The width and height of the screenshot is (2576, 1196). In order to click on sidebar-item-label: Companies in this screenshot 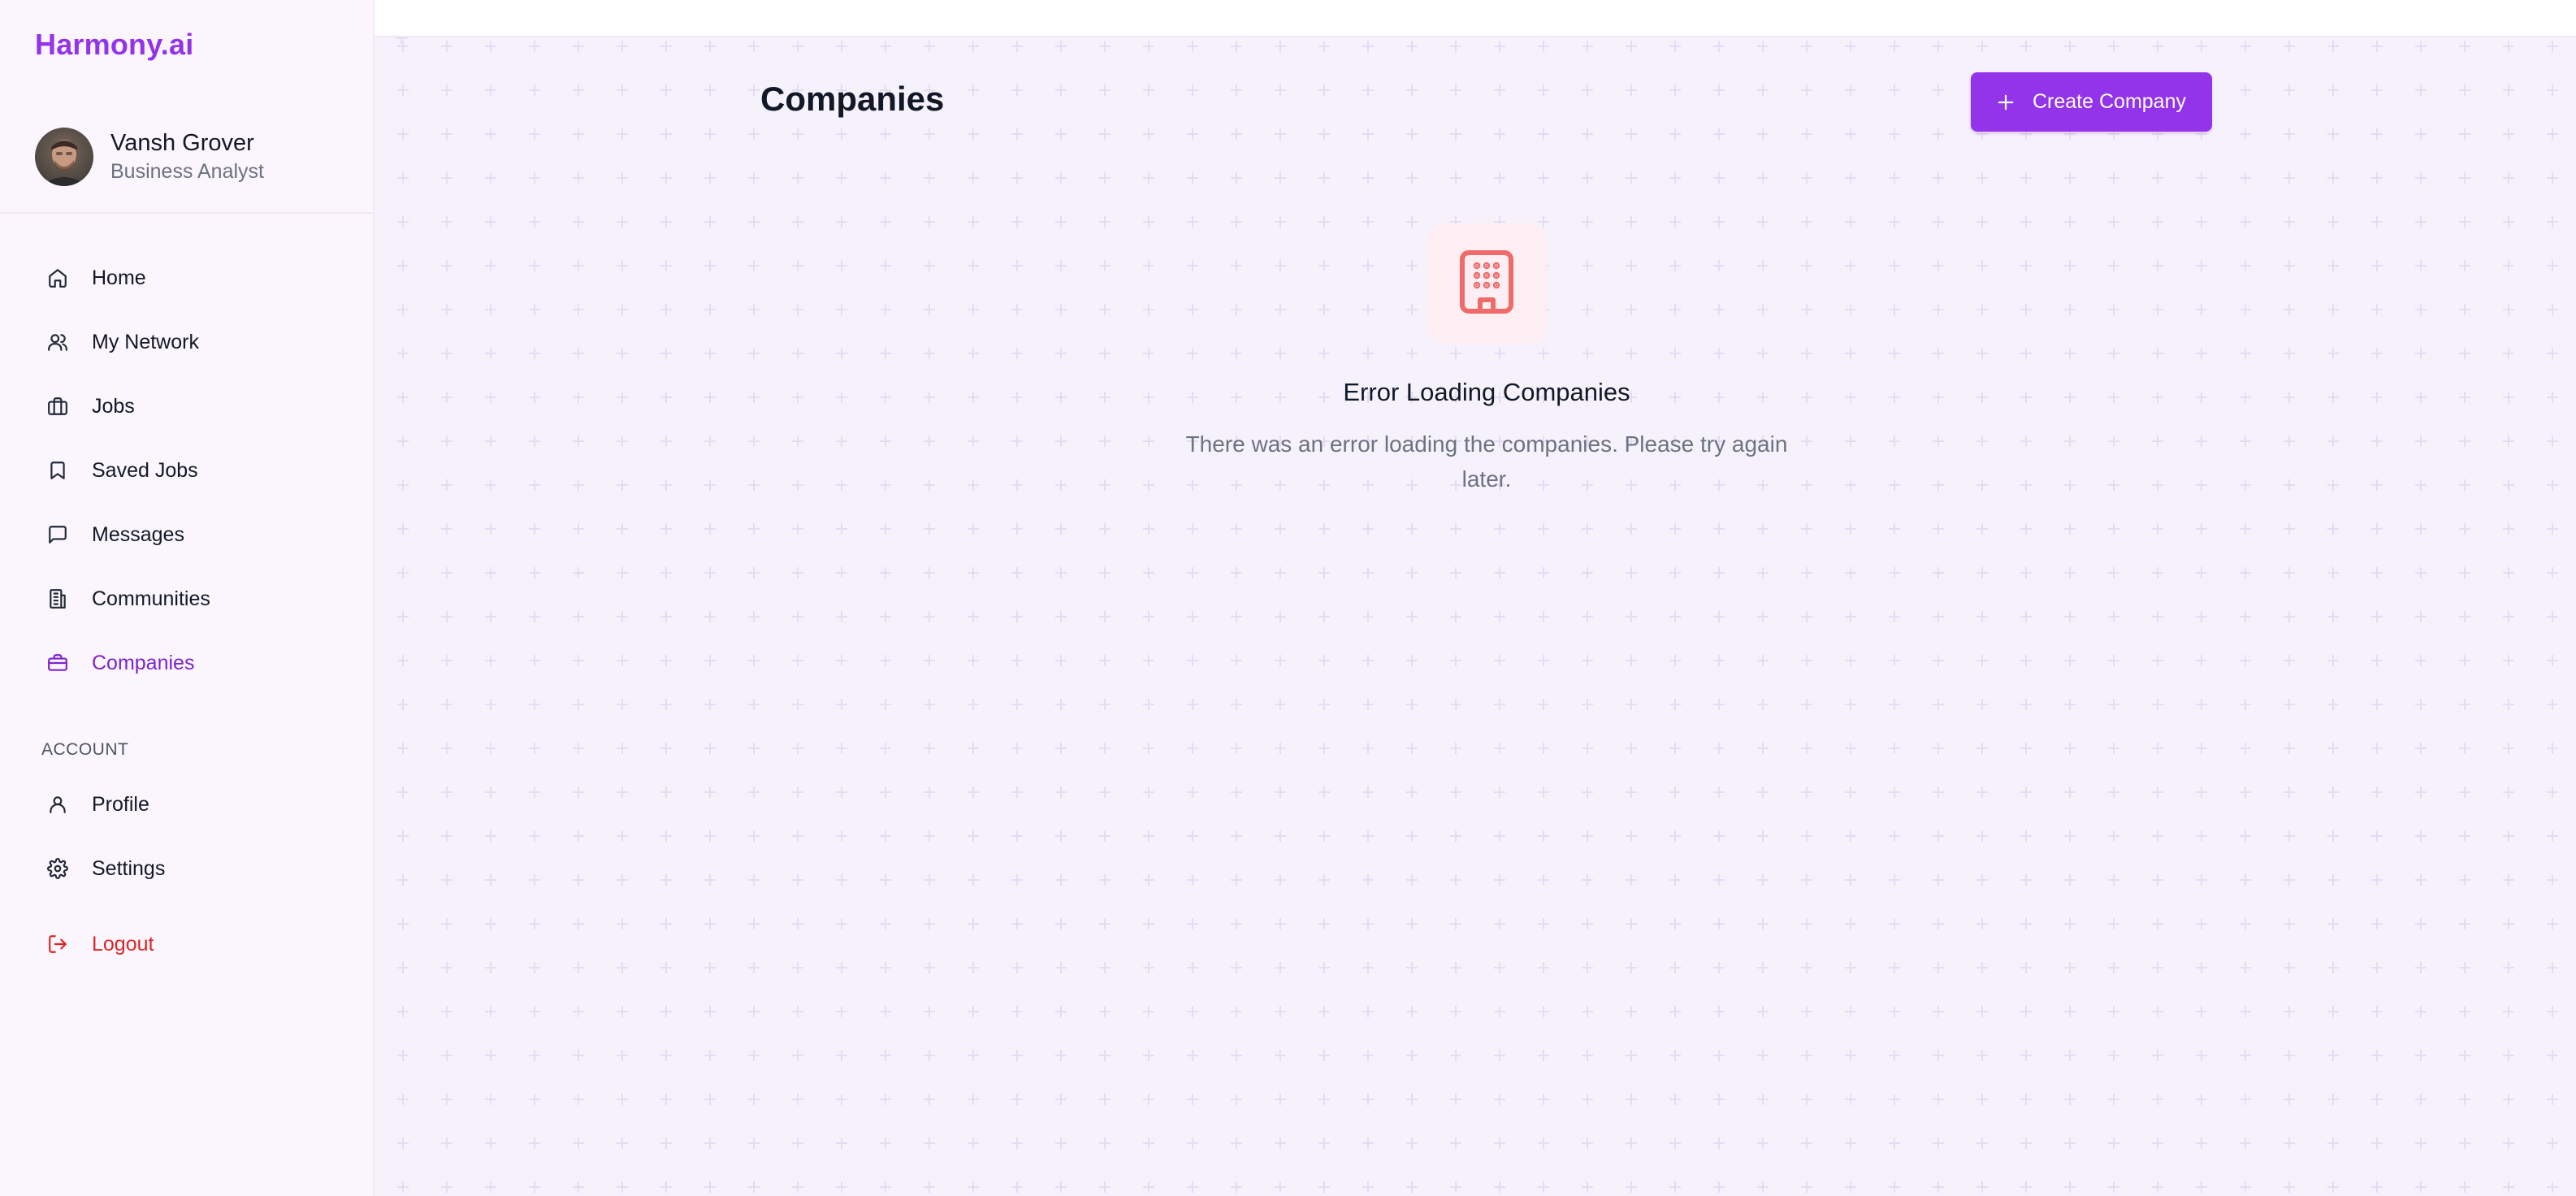, I will do `click(143, 663)`.